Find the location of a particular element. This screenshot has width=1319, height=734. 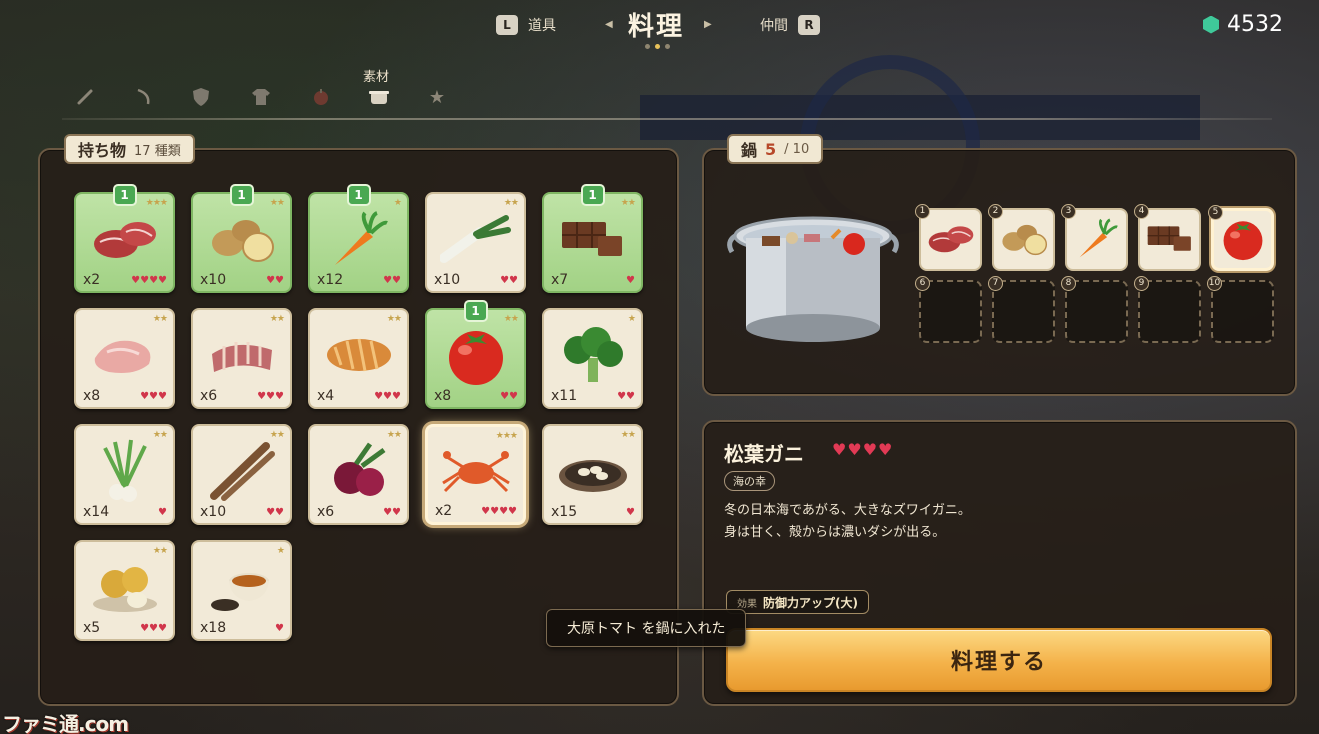

item-rarity-stars: ★★★ is located at coordinates (156, 203).